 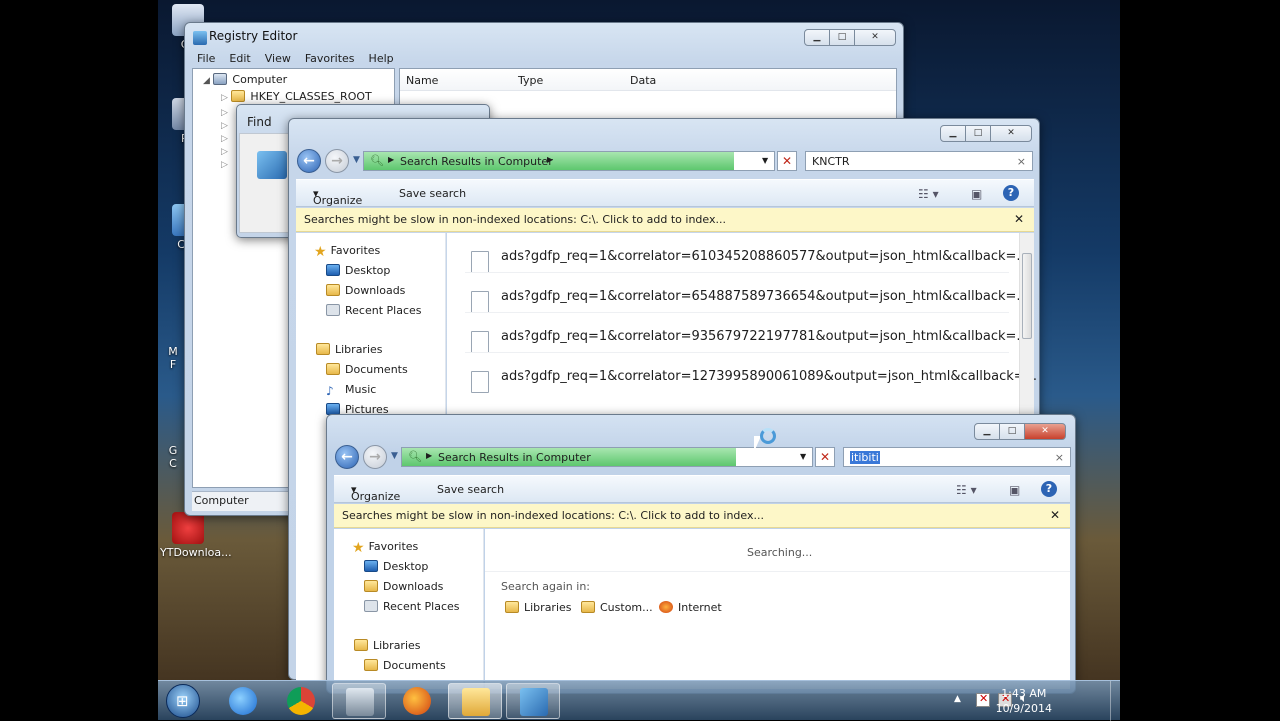 I want to click on search-input: itibiti ×, so click(x=957, y=457).